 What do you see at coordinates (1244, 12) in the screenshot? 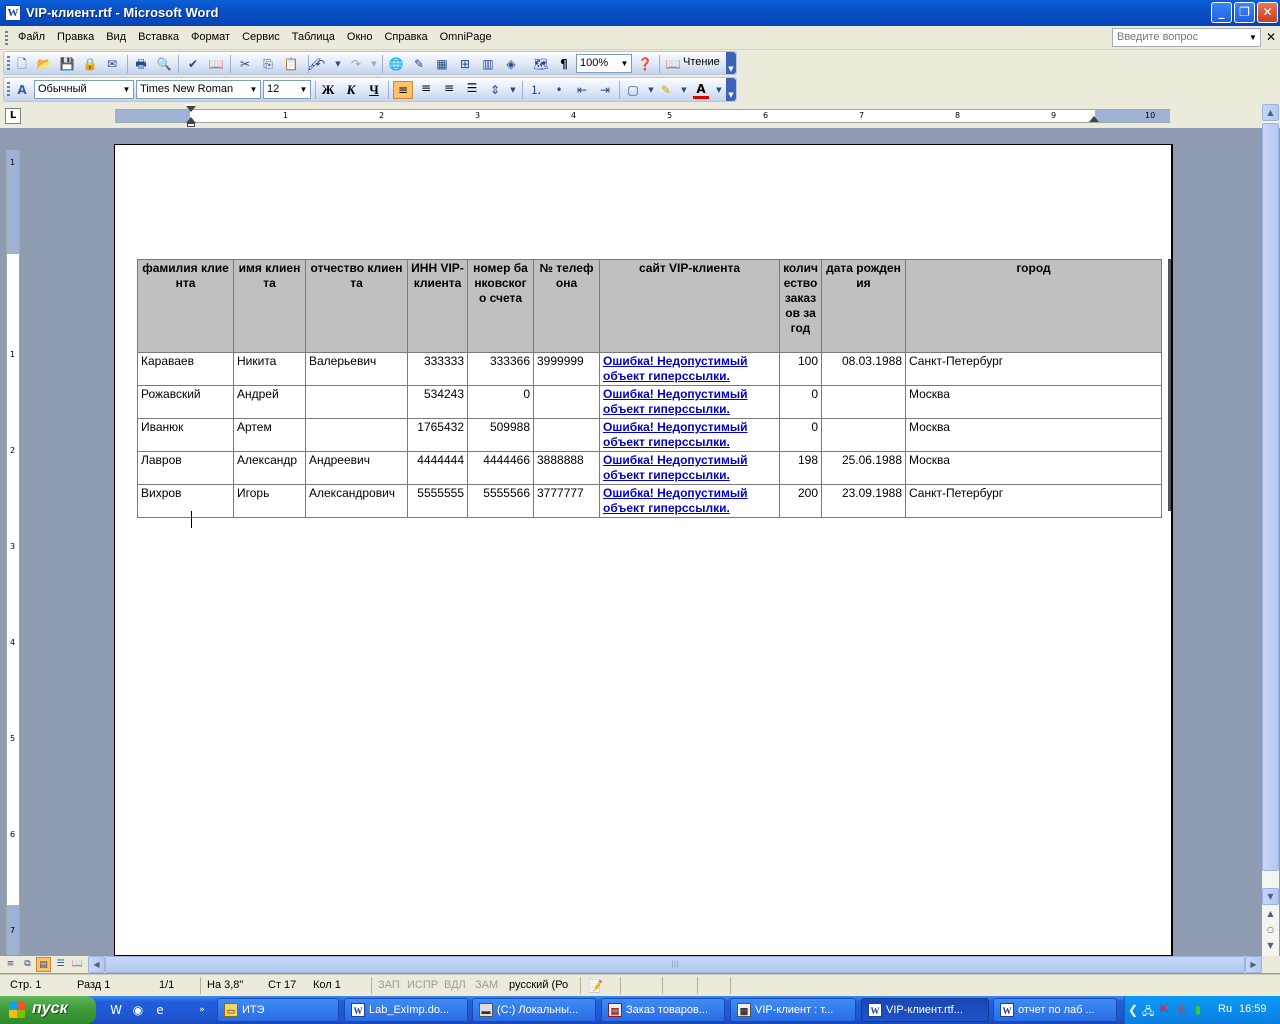
I see `restore-button: ❐` at bounding box center [1244, 12].